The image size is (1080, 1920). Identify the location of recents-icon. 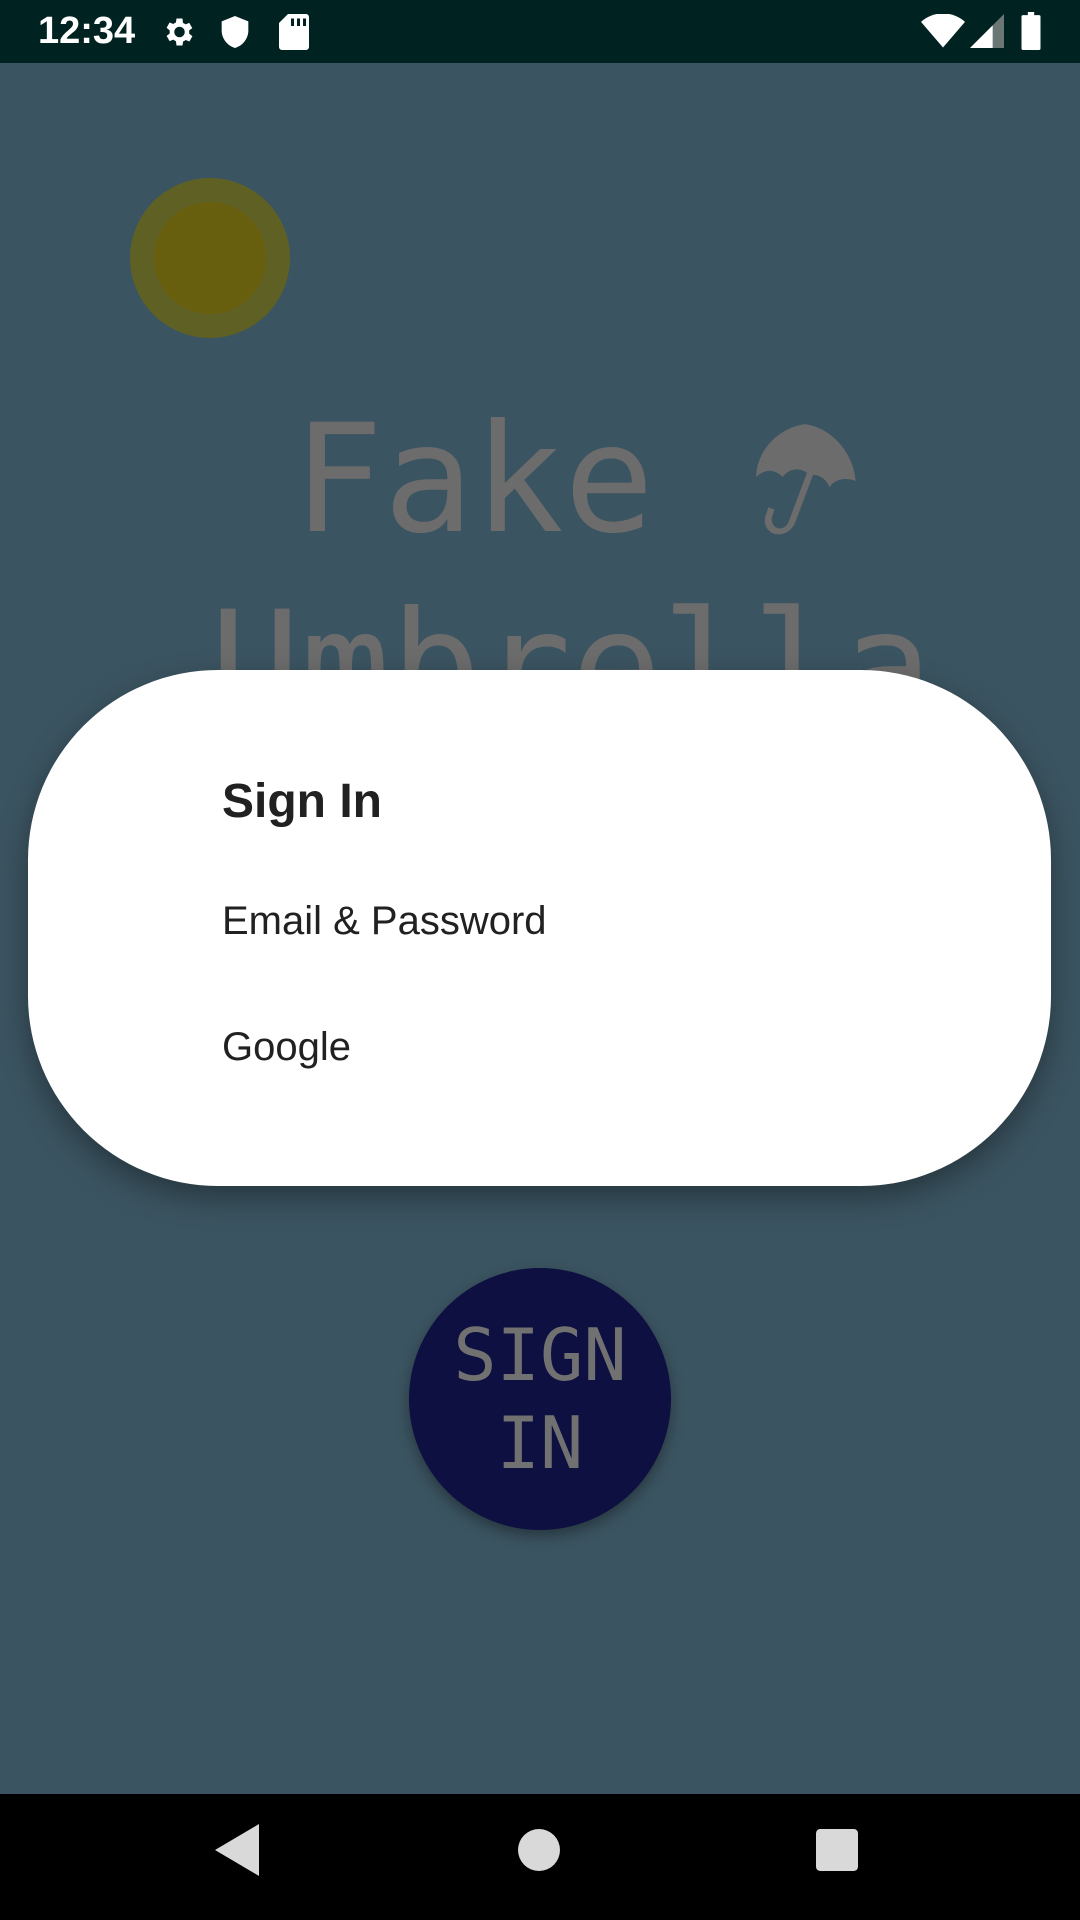
(837, 1852).